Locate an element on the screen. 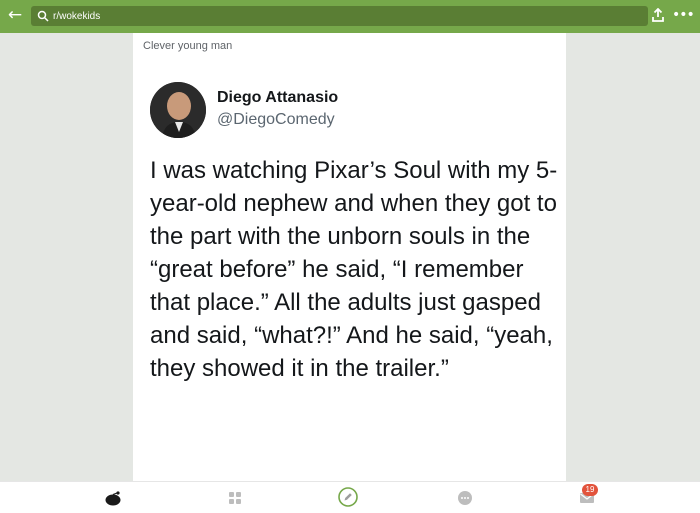 The width and height of the screenshot is (700, 513). nav-compose is located at coordinates (348, 497).